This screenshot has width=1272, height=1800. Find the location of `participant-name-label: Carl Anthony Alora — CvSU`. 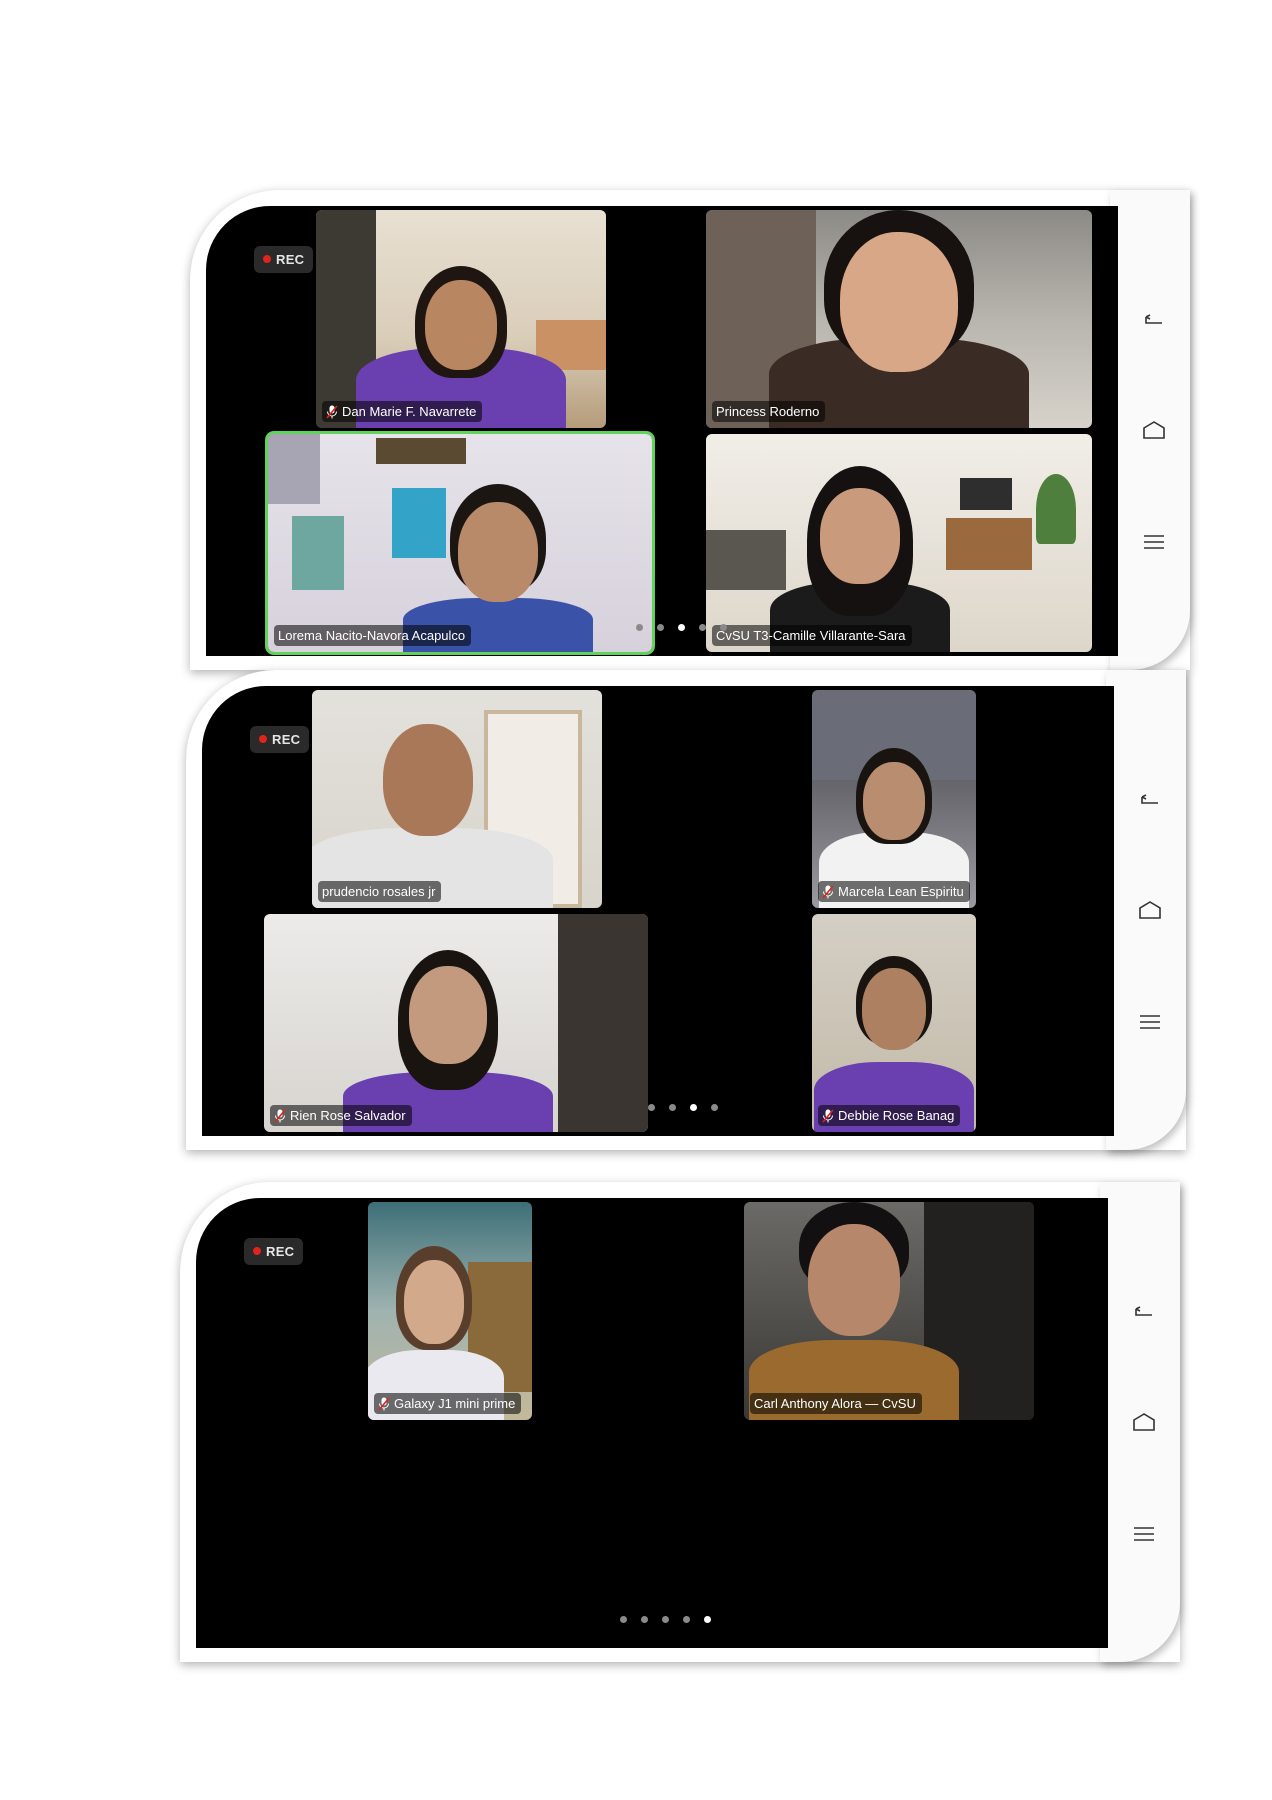

participant-name-label: Carl Anthony Alora — CvSU is located at coordinates (836, 1403).